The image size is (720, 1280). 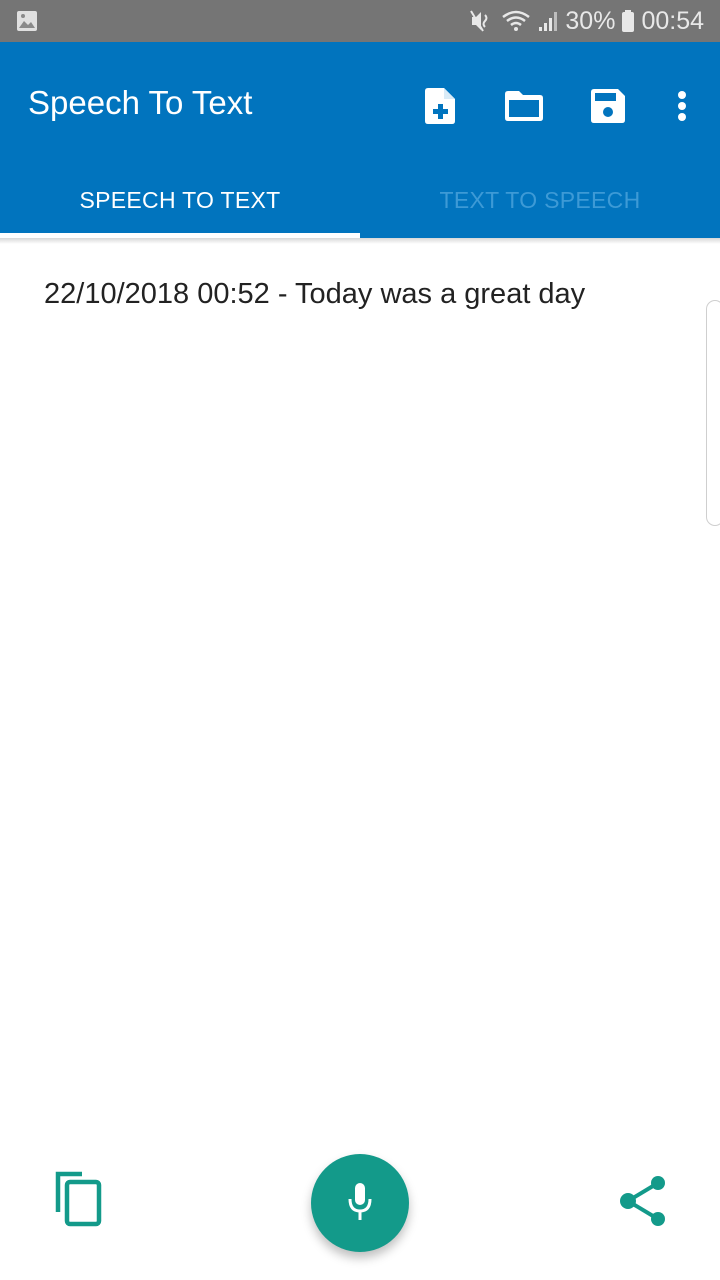 I want to click on save-icon, so click(x=608, y=108).